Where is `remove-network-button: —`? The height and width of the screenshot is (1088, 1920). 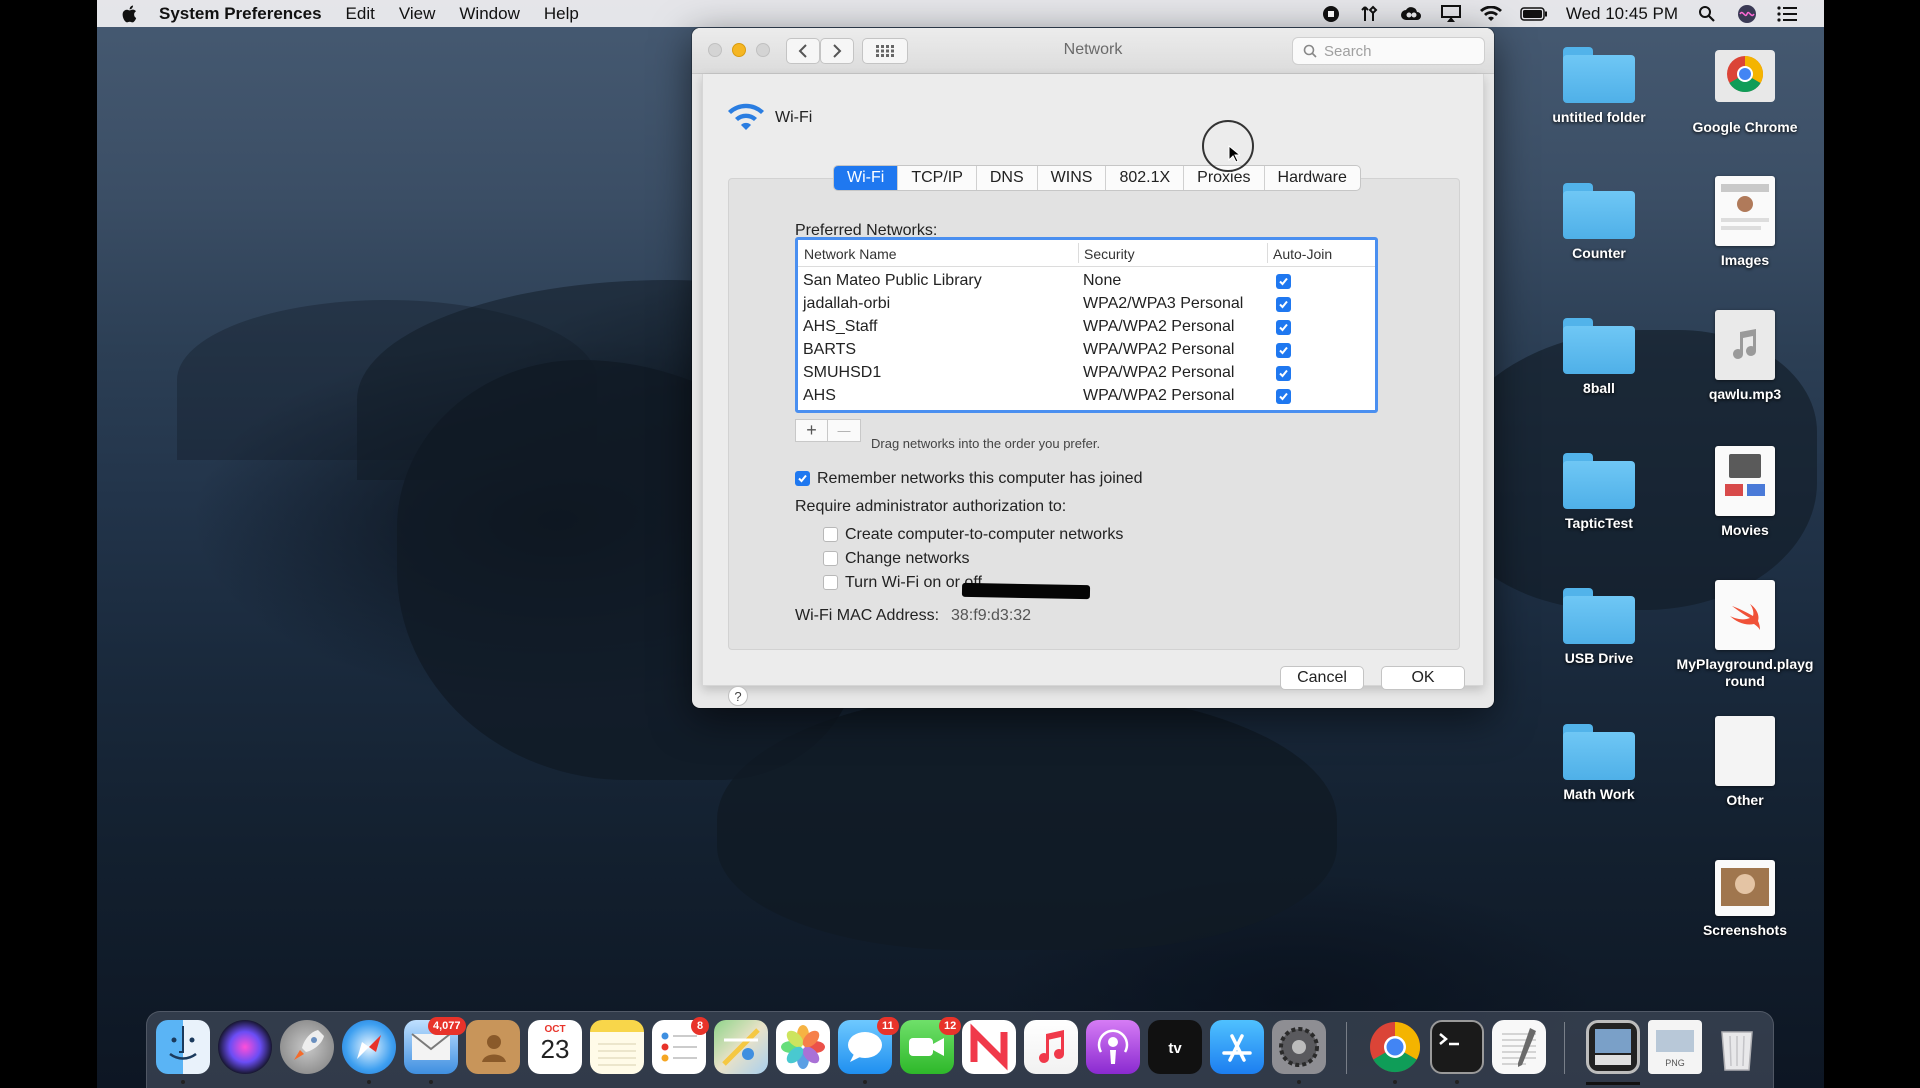 remove-network-button: — is located at coordinates (844, 430).